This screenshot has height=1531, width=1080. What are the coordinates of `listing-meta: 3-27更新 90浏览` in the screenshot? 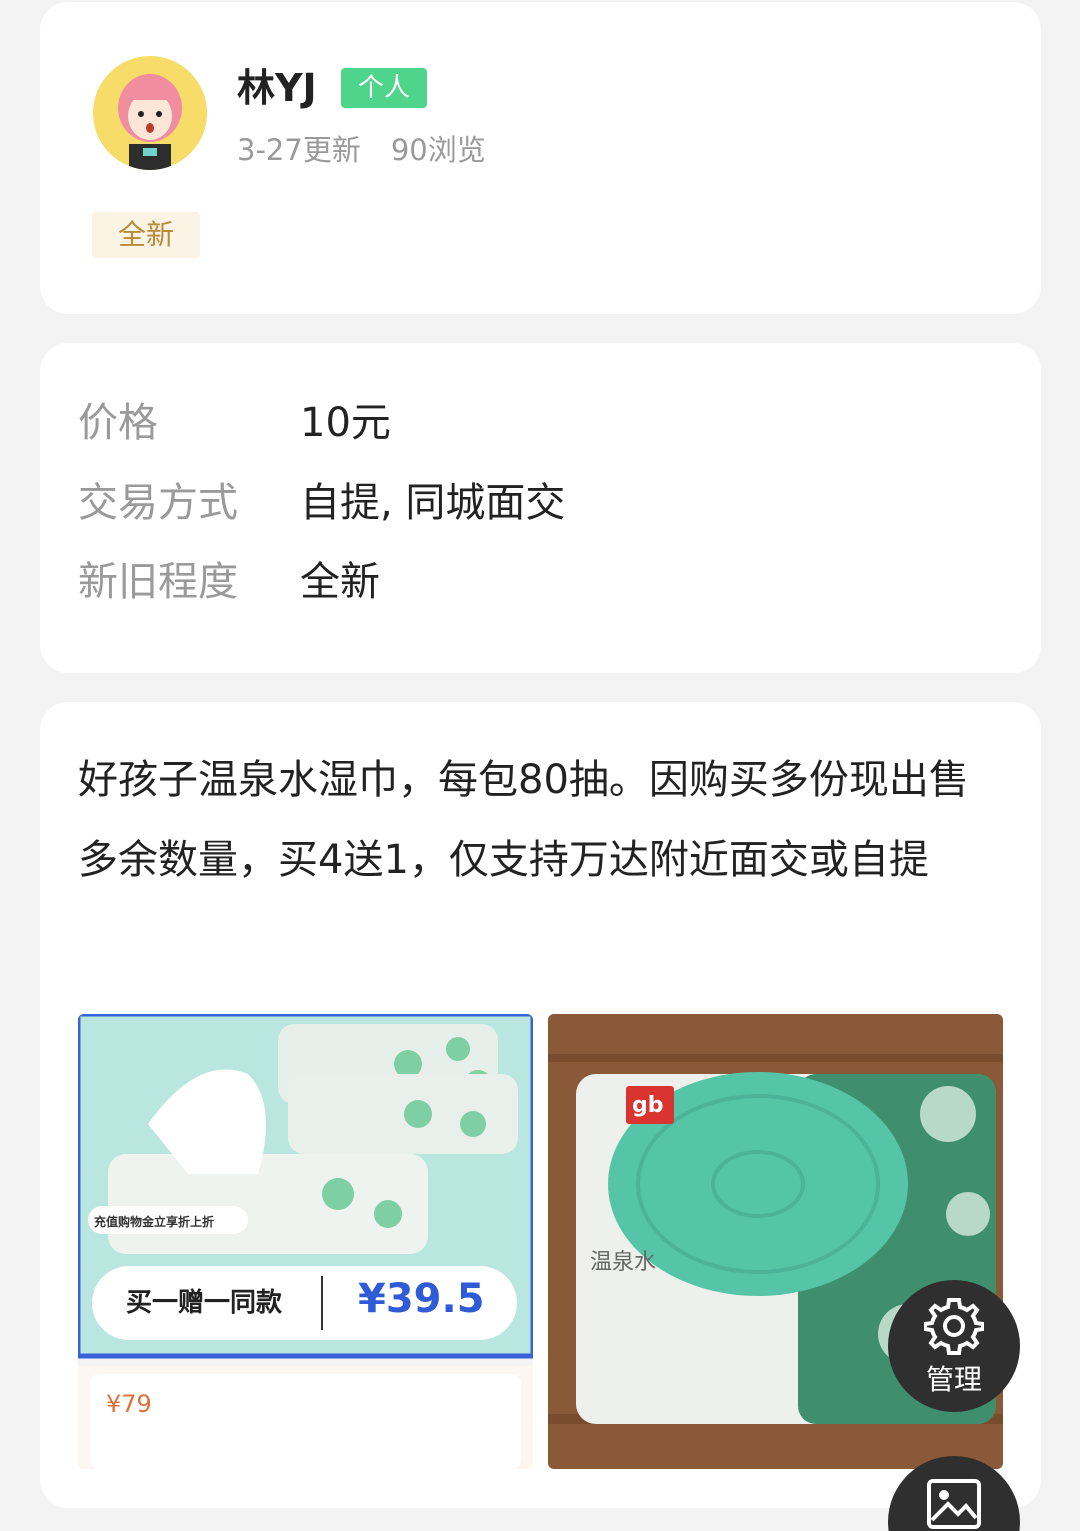 It's located at (361, 150).